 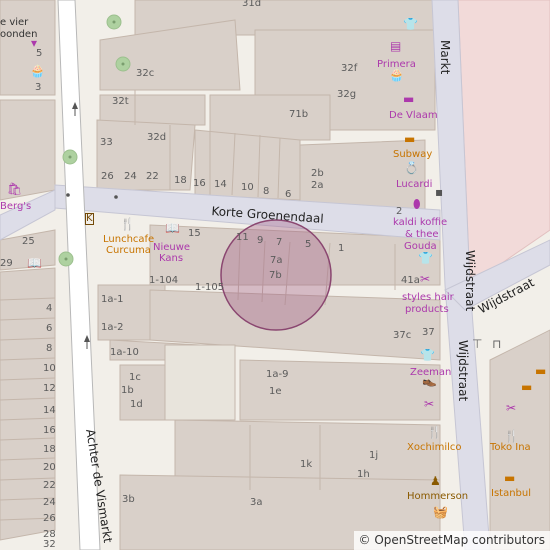 I want to click on house-number: 7, so click(x=279, y=242).